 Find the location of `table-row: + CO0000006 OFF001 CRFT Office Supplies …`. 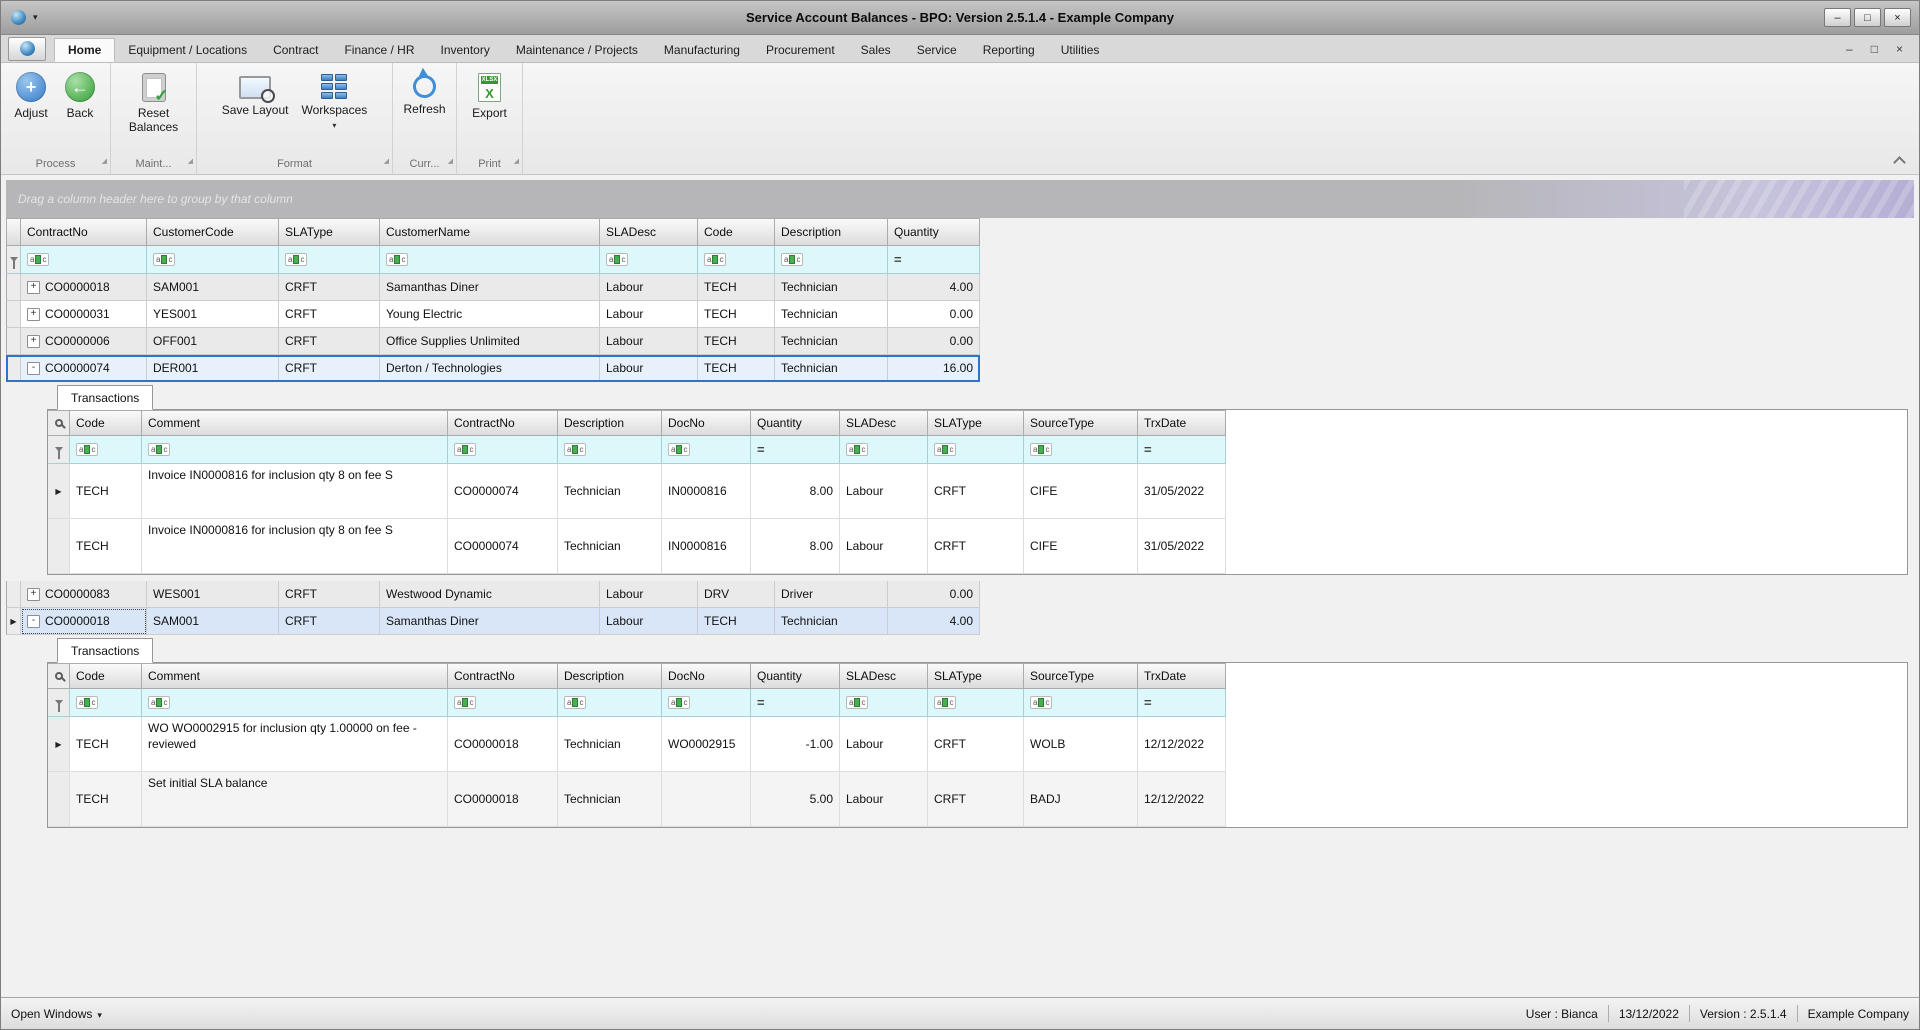

table-row: + CO0000006 OFF001 CRFT Office Supplies … is located at coordinates (493, 341).